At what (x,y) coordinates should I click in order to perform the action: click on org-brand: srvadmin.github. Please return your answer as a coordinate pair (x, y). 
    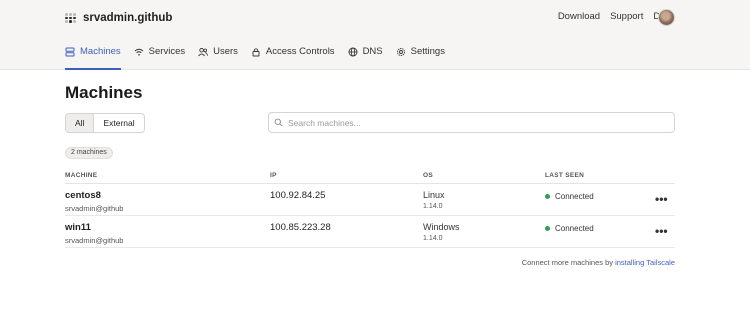
    Looking at the image, I should click on (118, 18).